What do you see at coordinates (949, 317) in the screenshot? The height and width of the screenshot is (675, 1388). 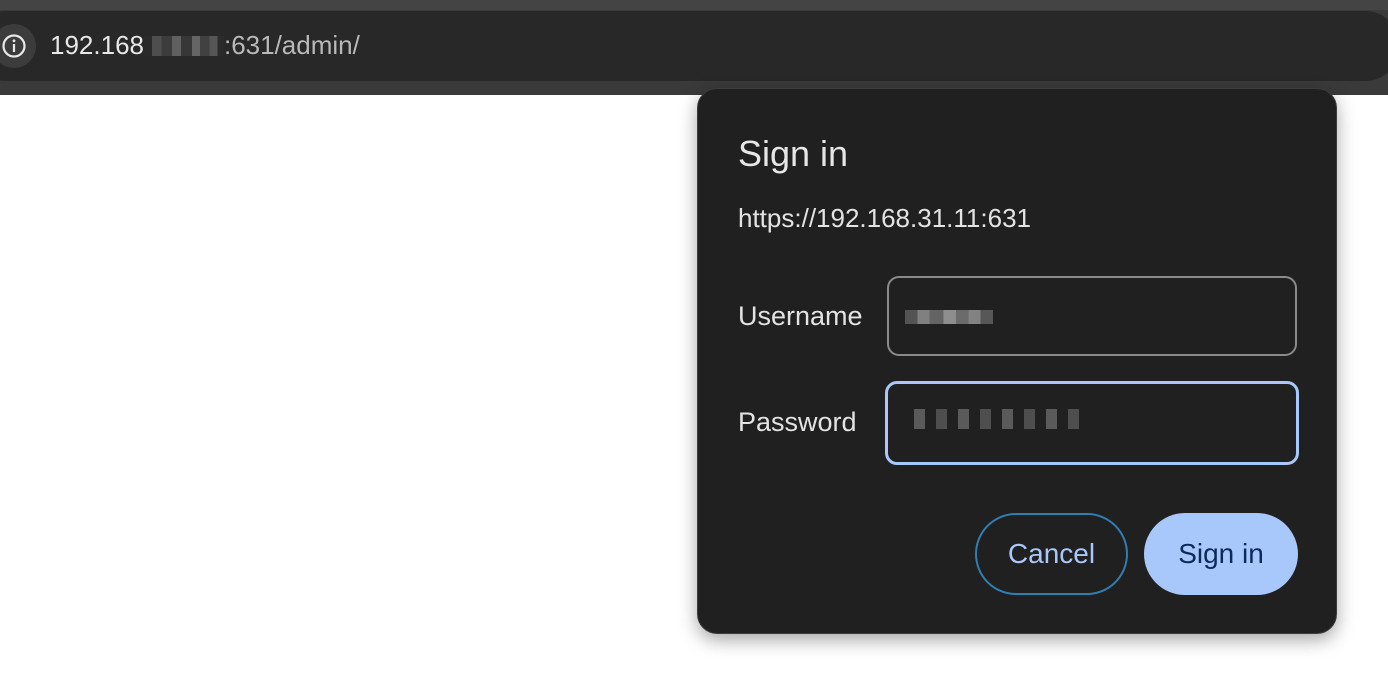 I see `redacted-username` at bounding box center [949, 317].